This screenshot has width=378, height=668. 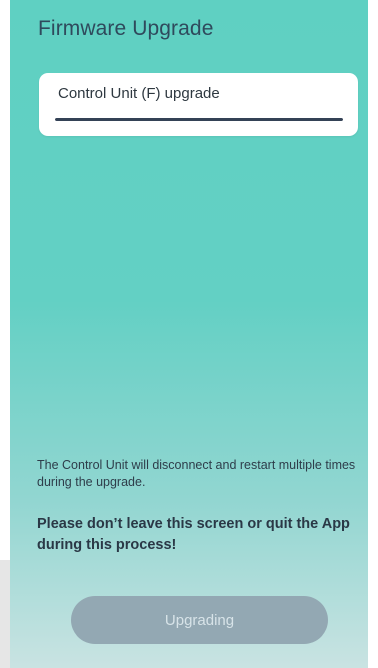 I want to click on upgrade-progress-fill, so click(x=199, y=119).